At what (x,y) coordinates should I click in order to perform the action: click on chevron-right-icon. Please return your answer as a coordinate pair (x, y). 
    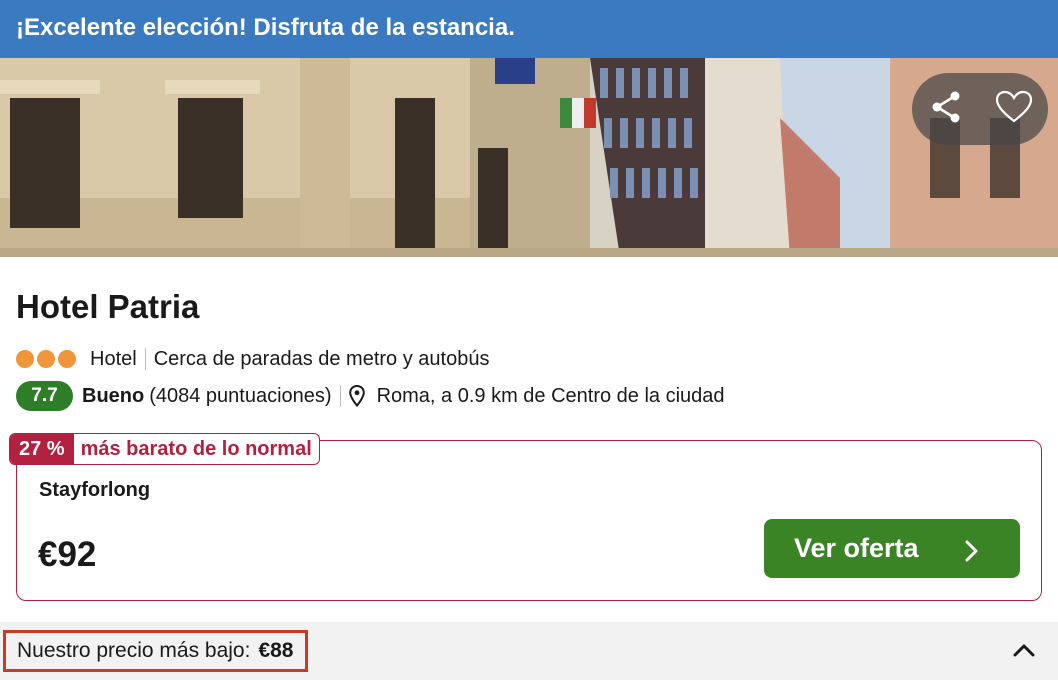
    Looking at the image, I should click on (971, 553).